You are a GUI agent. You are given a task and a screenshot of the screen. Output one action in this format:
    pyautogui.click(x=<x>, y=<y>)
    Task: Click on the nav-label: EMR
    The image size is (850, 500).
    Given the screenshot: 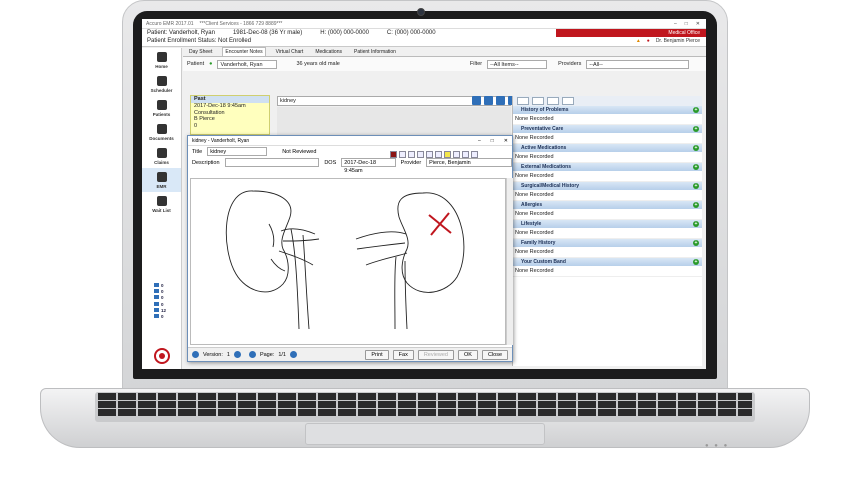 What is the action you would take?
    pyautogui.click(x=161, y=186)
    